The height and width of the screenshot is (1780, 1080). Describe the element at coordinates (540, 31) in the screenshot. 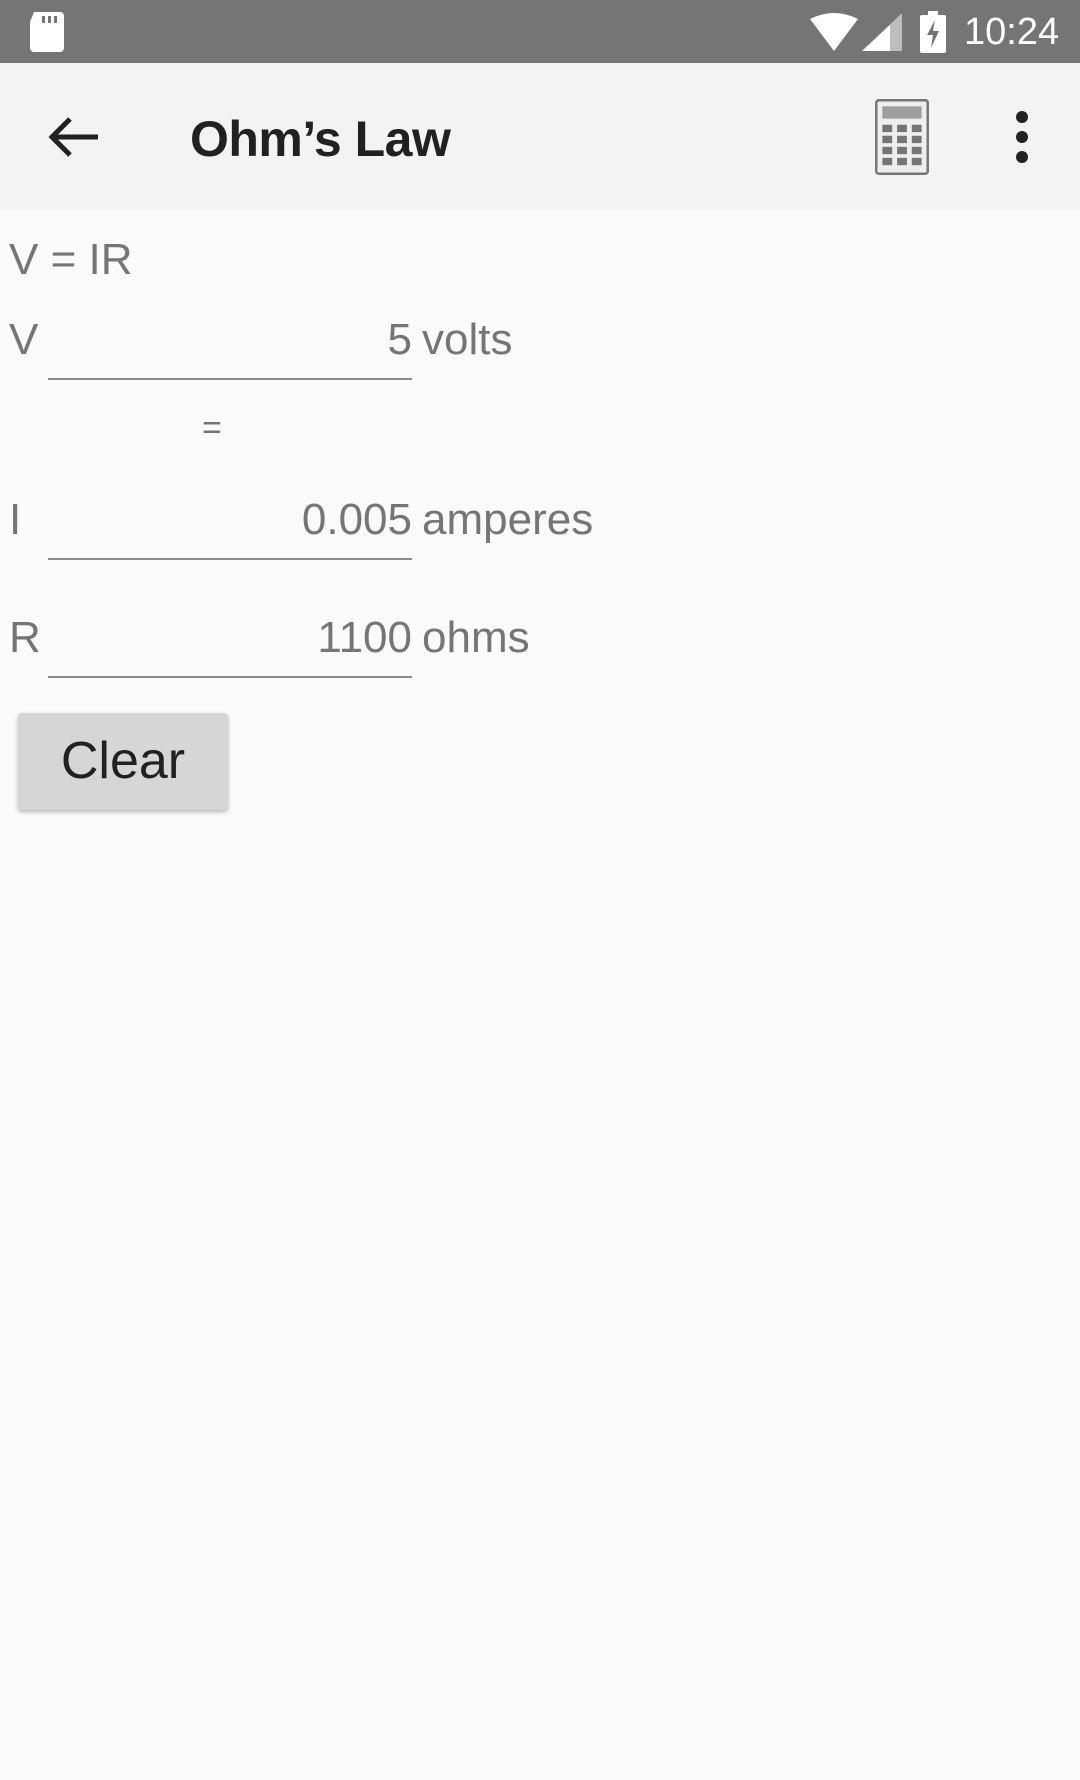

I see `status-bar: 10:24` at that location.